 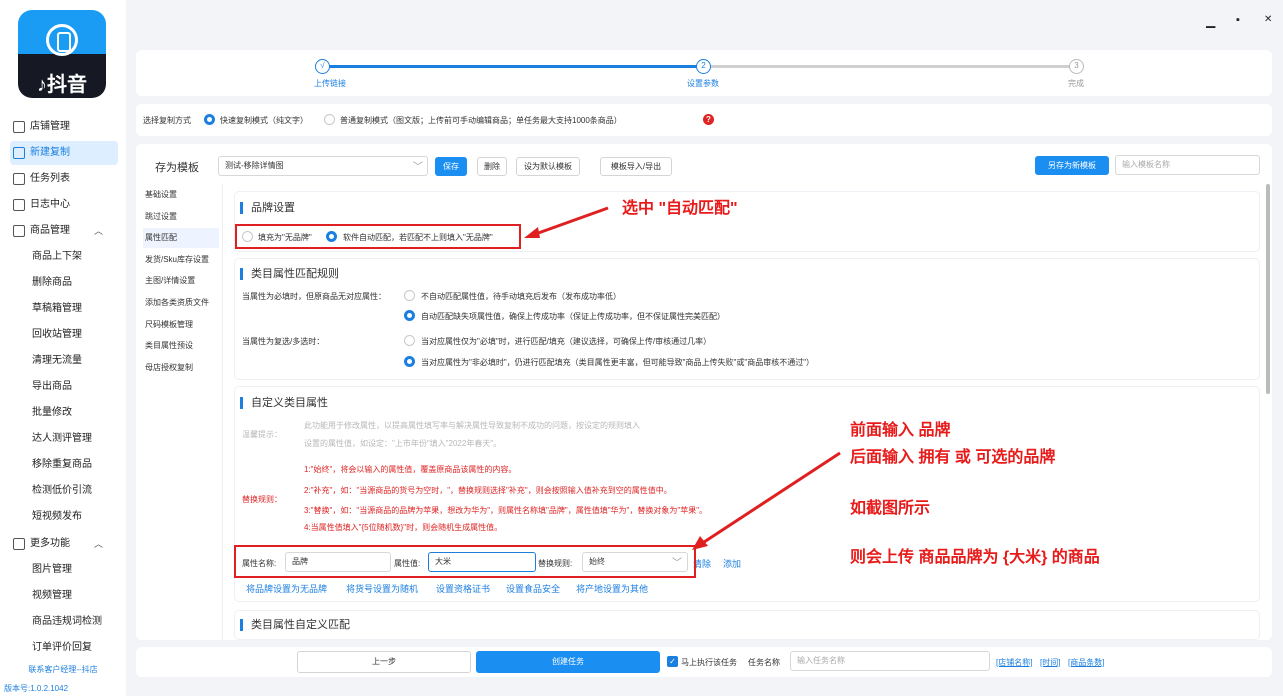 What do you see at coordinates (64, 335) in the screenshot?
I see `sidebar-item: 回收站管理` at bounding box center [64, 335].